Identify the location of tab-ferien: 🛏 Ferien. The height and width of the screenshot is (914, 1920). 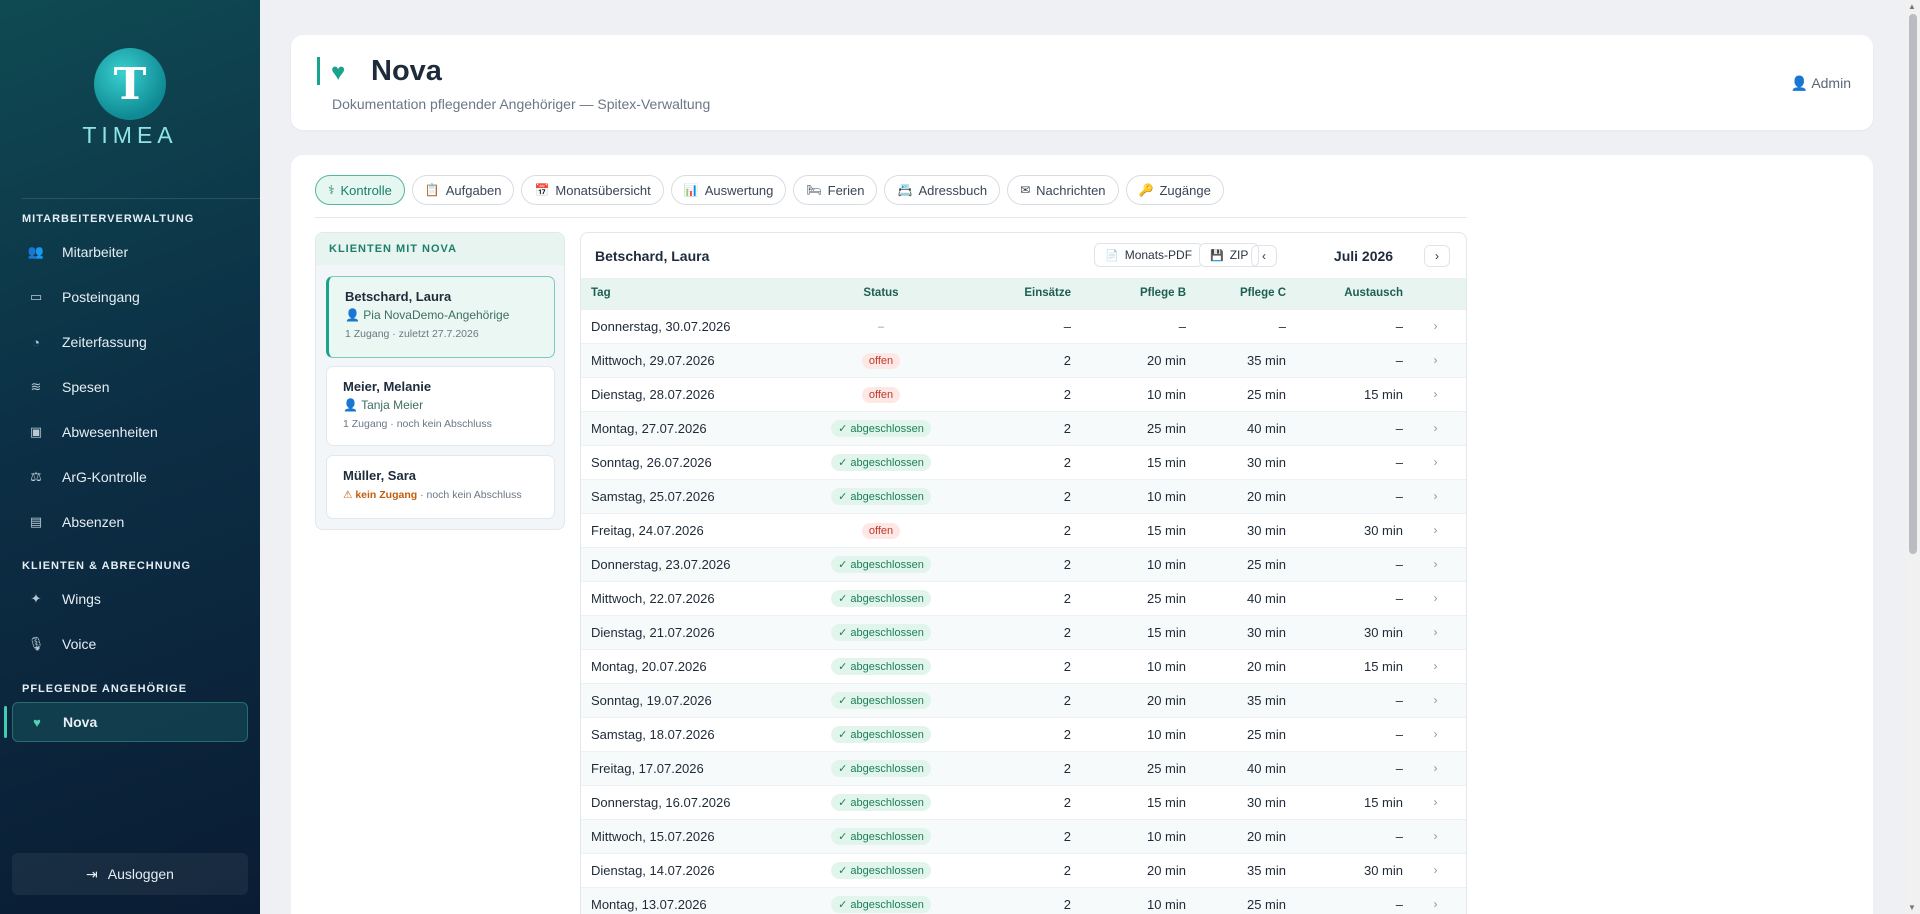
(835, 190).